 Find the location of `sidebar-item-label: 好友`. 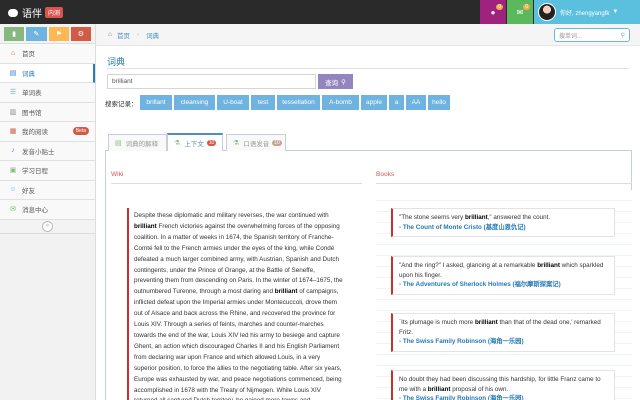

sidebar-item-label: 好友 is located at coordinates (28, 191).